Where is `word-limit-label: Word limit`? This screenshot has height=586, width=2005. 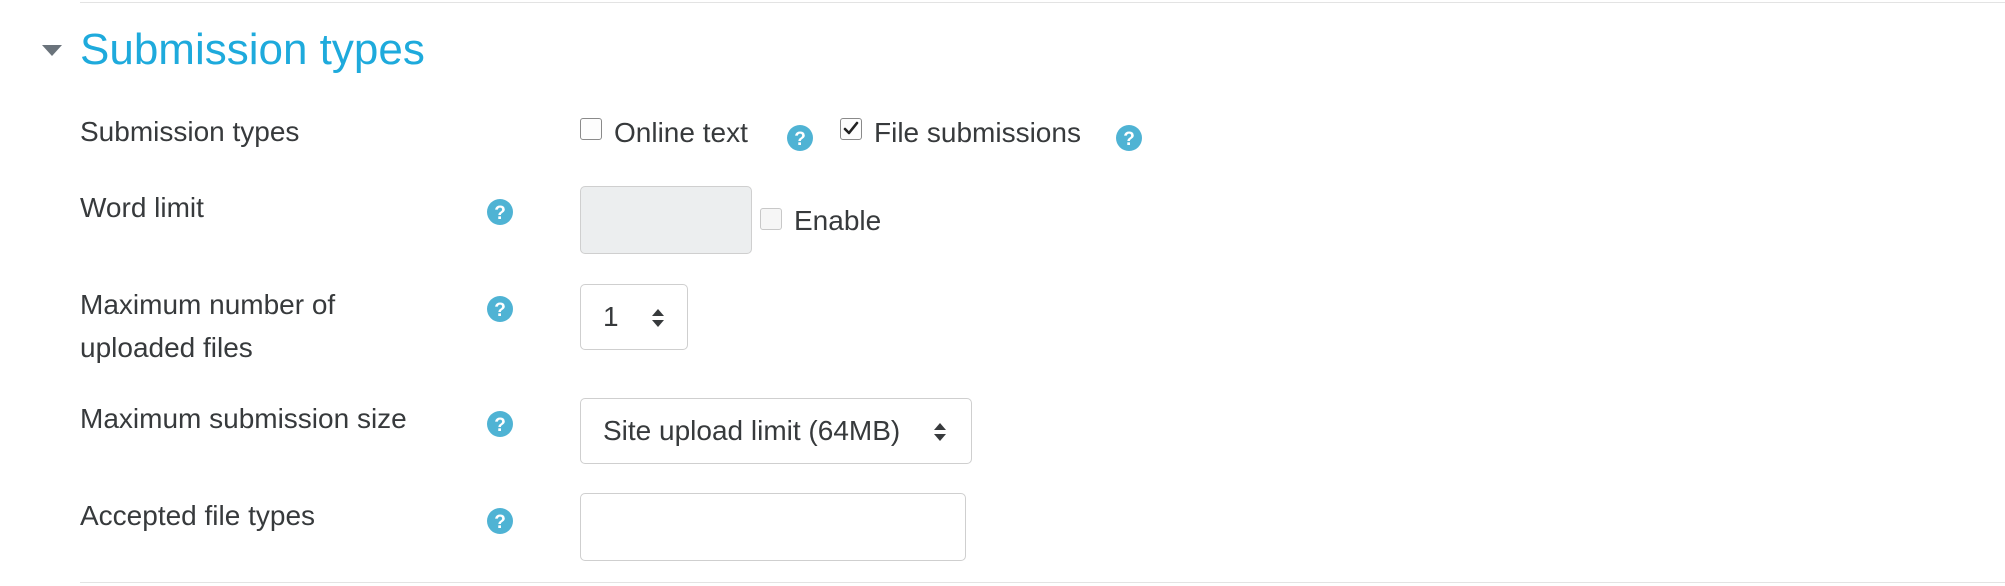 word-limit-label: Word limit is located at coordinates (142, 207).